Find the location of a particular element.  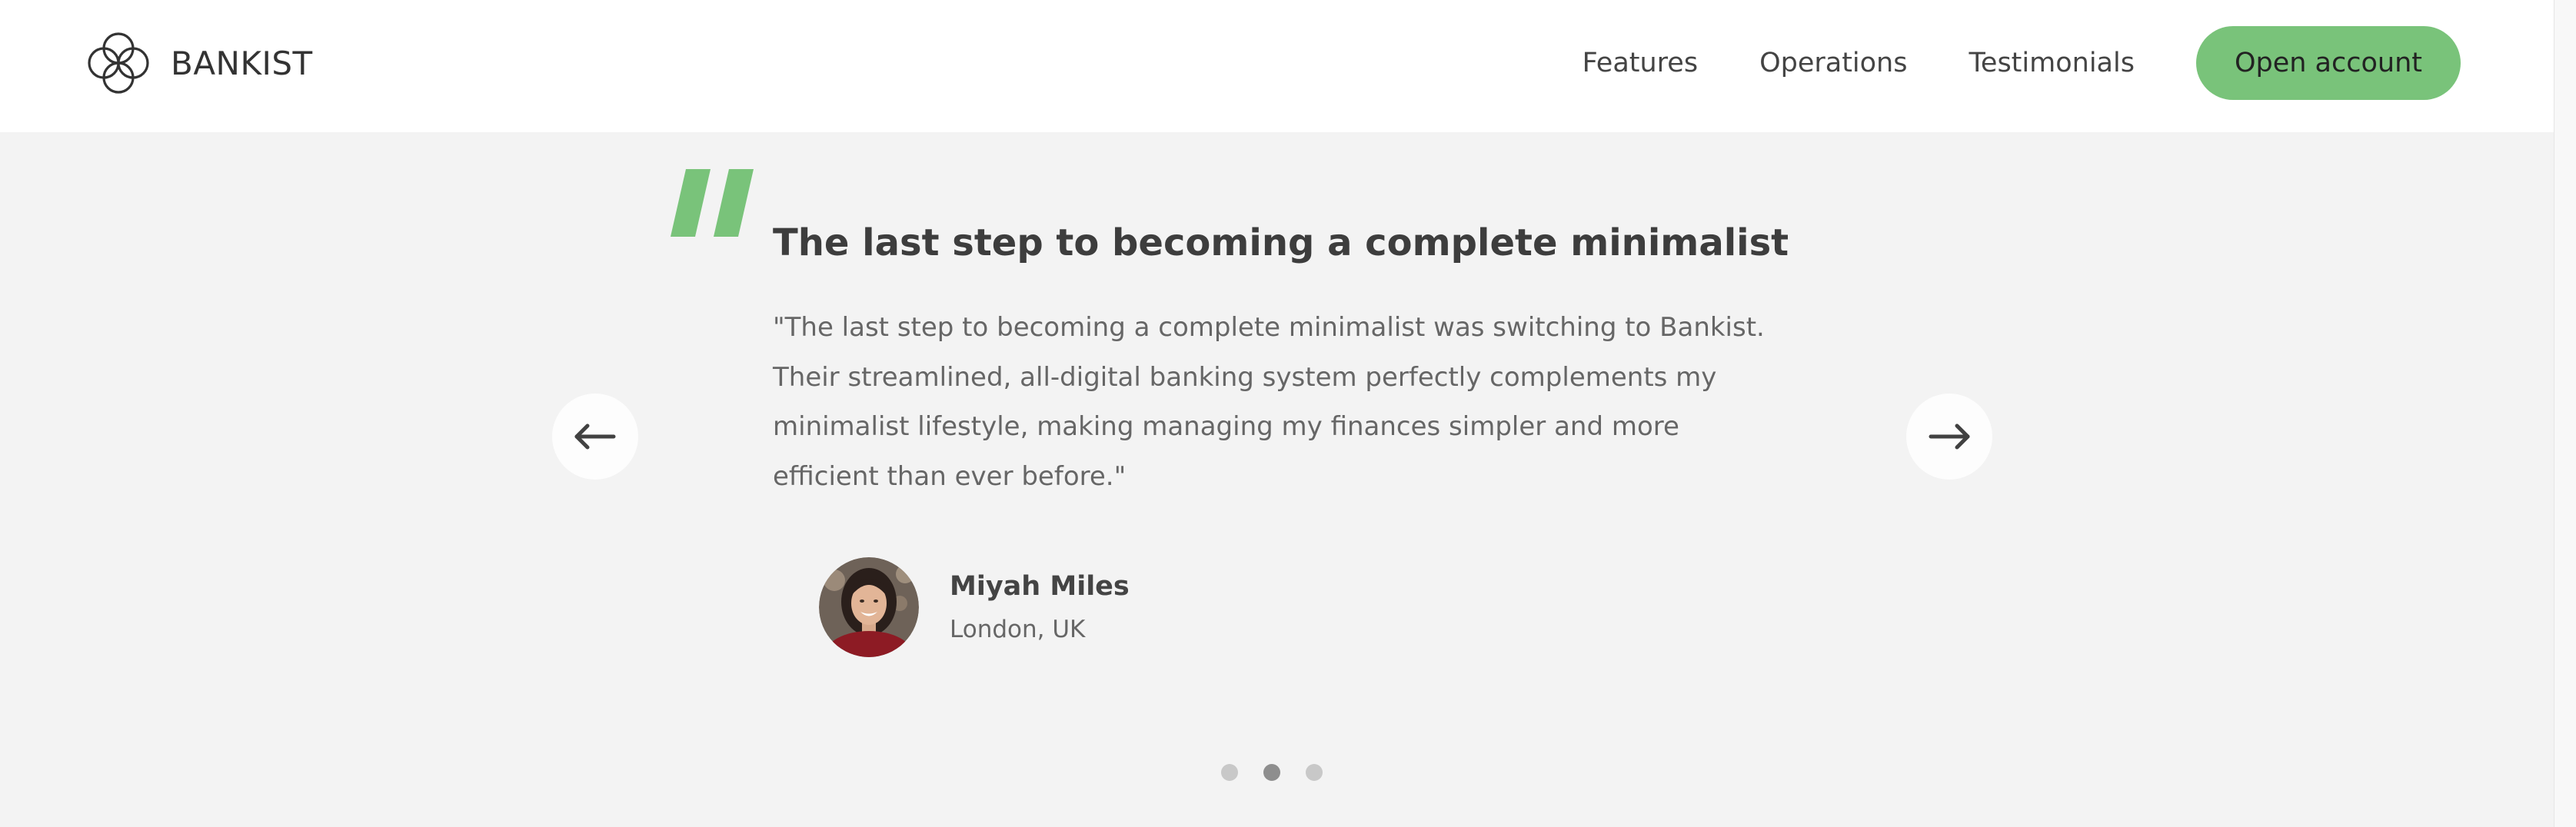

nav-link-testimonials: Testimonials is located at coordinates (2051, 63).